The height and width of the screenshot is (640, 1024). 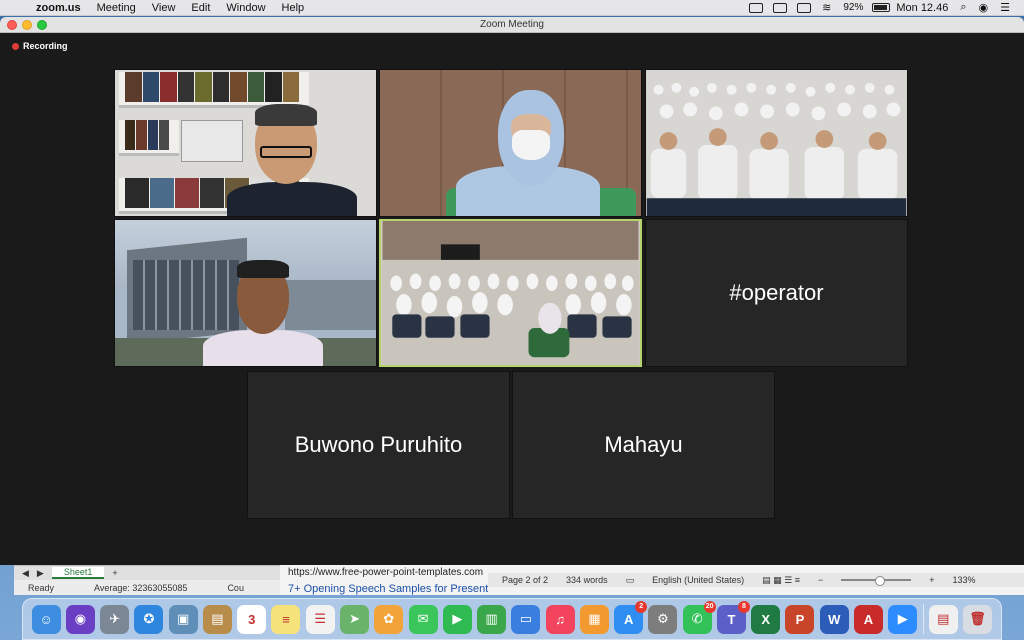 I want to click on control-center-icon: ☰, so click(x=1005, y=7).